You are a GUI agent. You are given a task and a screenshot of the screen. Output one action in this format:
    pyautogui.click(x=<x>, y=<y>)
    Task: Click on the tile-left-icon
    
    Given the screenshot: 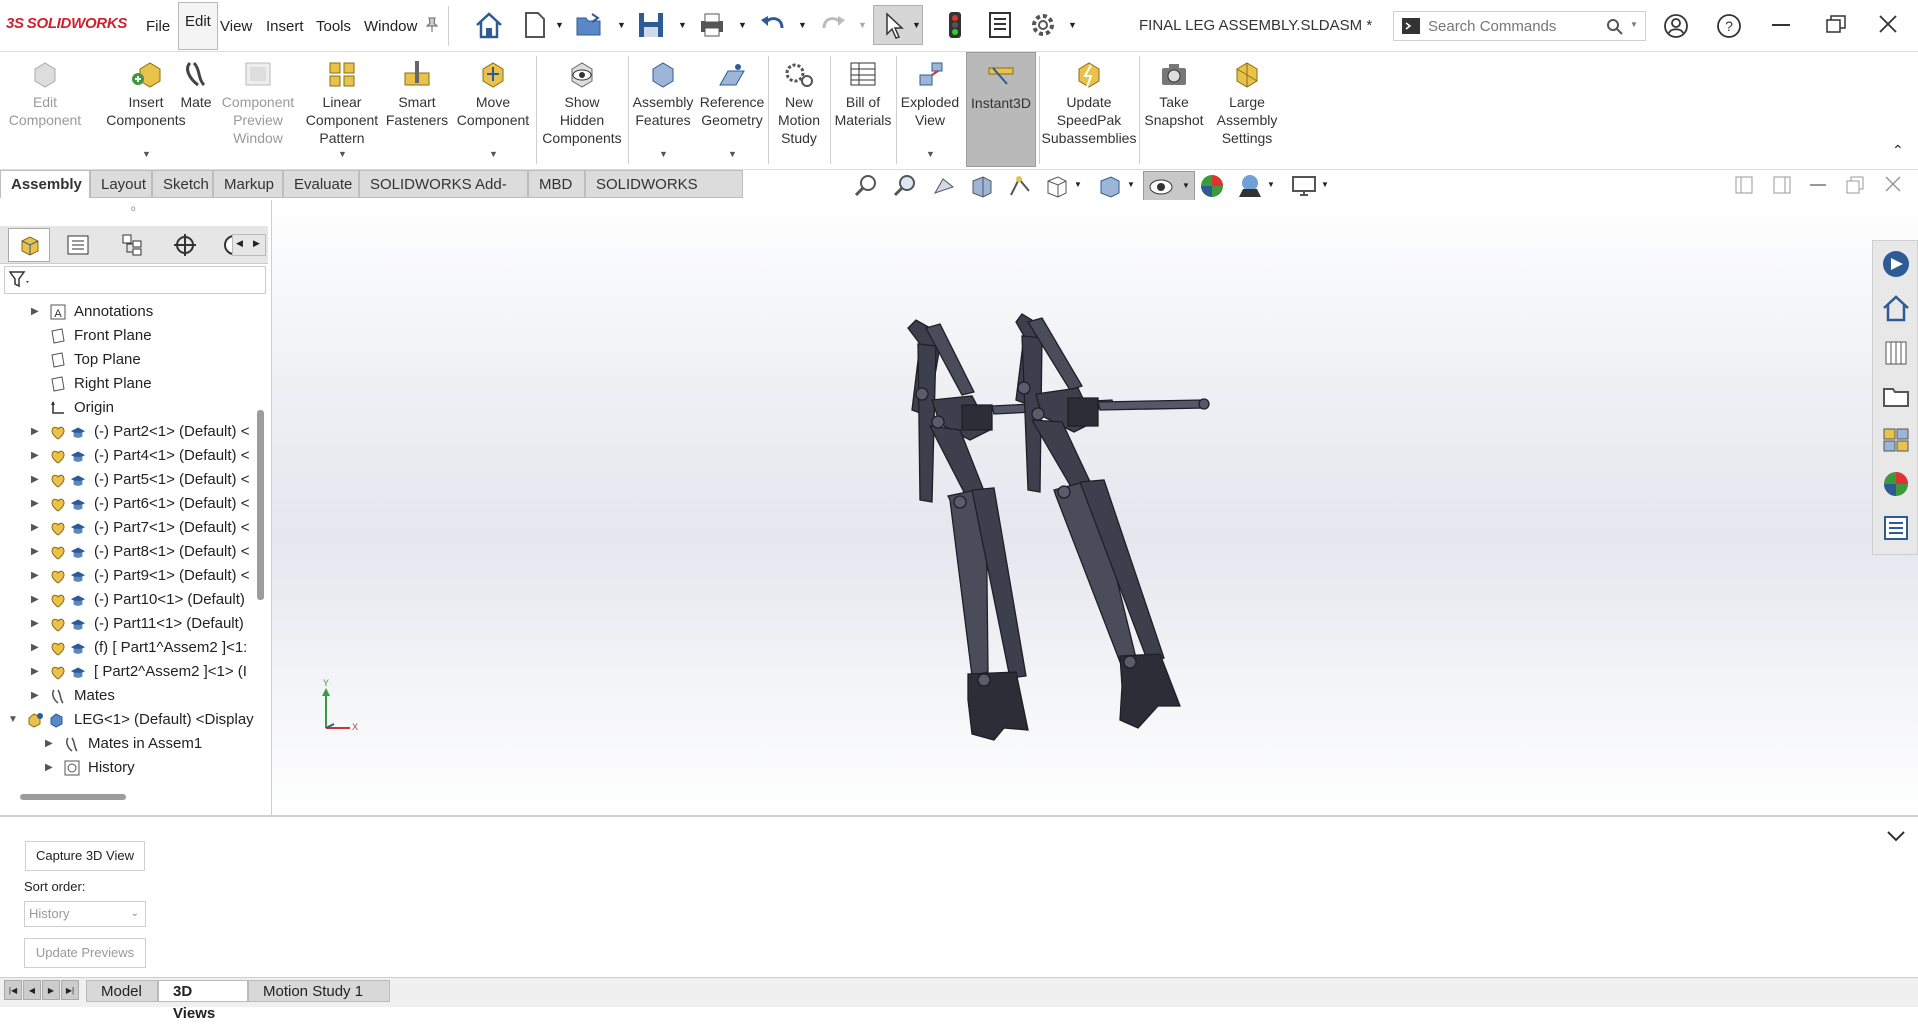 What is the action you would take?
    pyautogui.click(x=1744, y=185)
    